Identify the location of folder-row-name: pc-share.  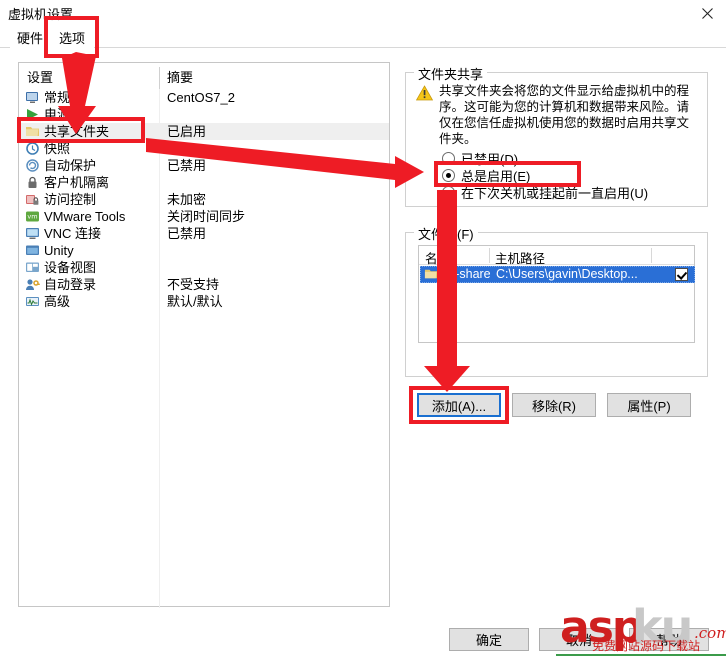
(466, 274).